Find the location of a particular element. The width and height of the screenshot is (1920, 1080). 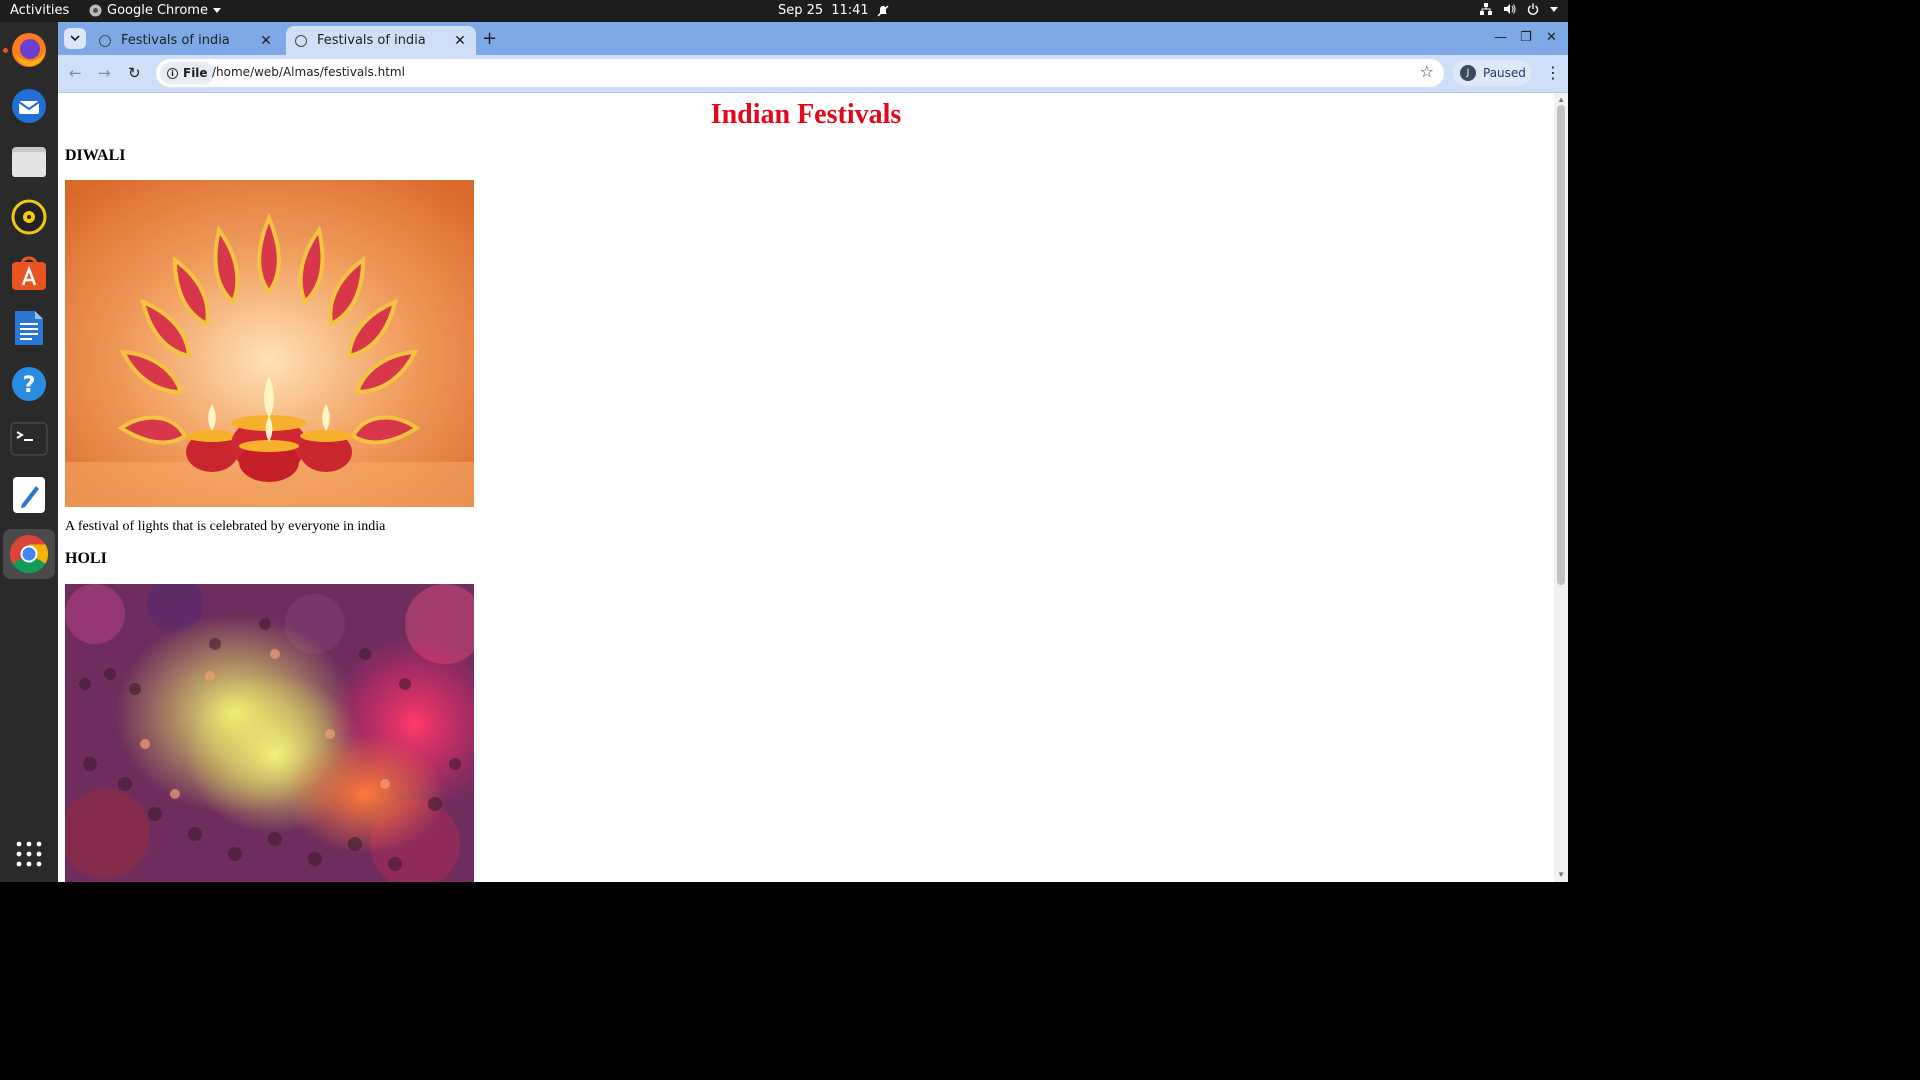

reload-button: ↻ is located at coordinates (134, 73).